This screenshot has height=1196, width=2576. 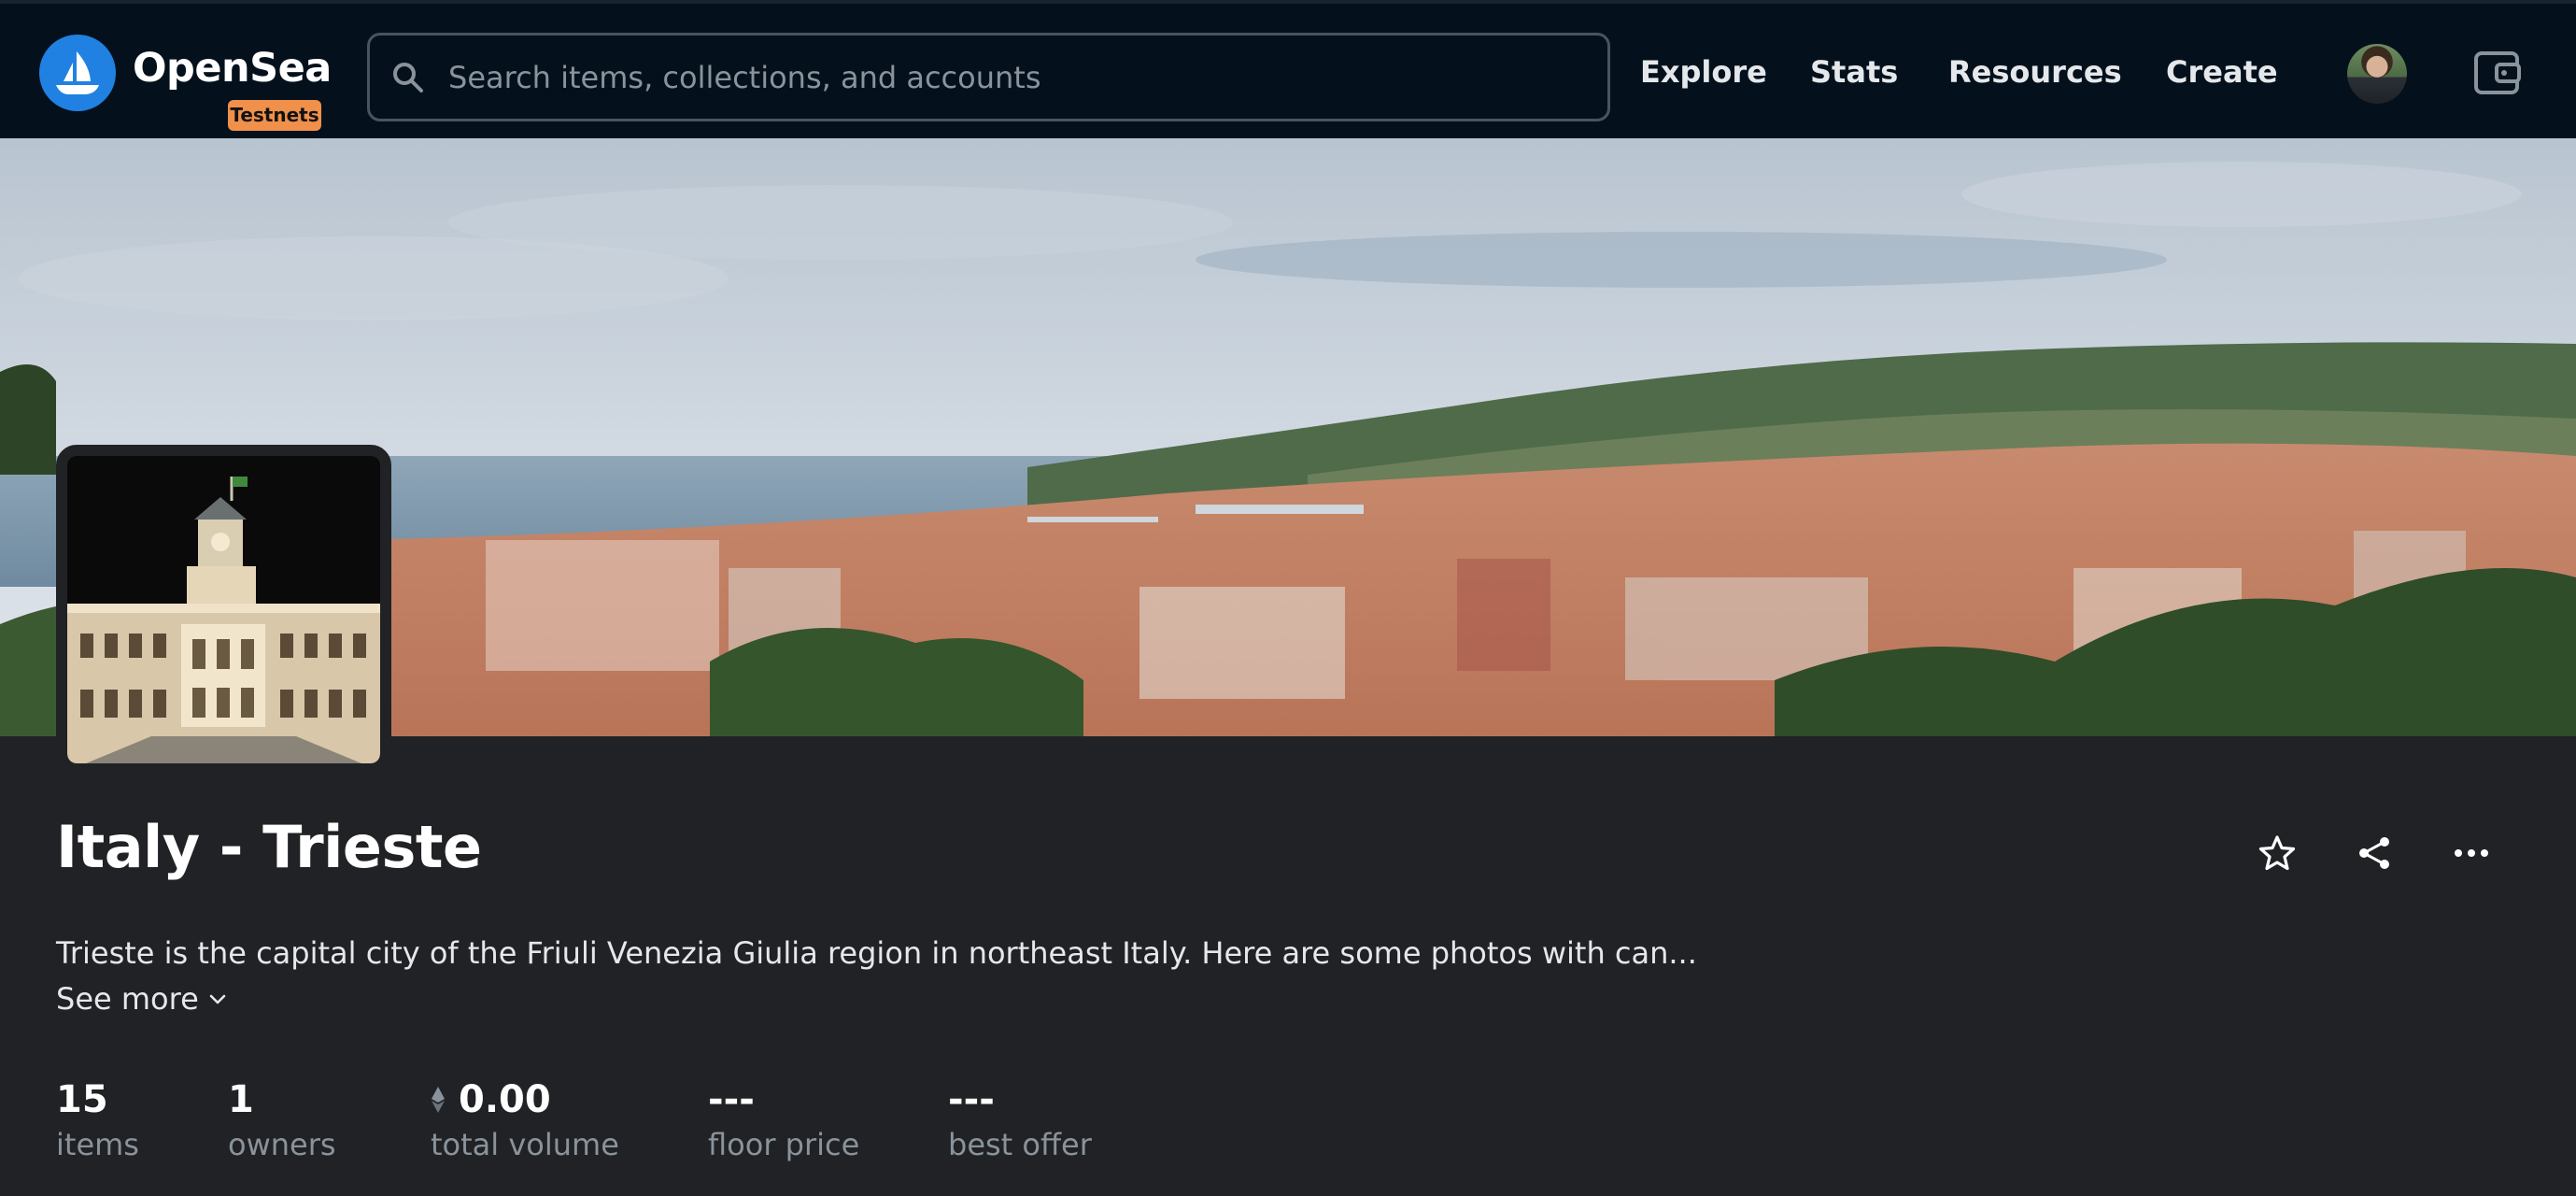 What do you see at coordinates (731, 1099) in the screenshot?
I see `stat-floor-price-value: ---` at bounding box center [731, 1099].